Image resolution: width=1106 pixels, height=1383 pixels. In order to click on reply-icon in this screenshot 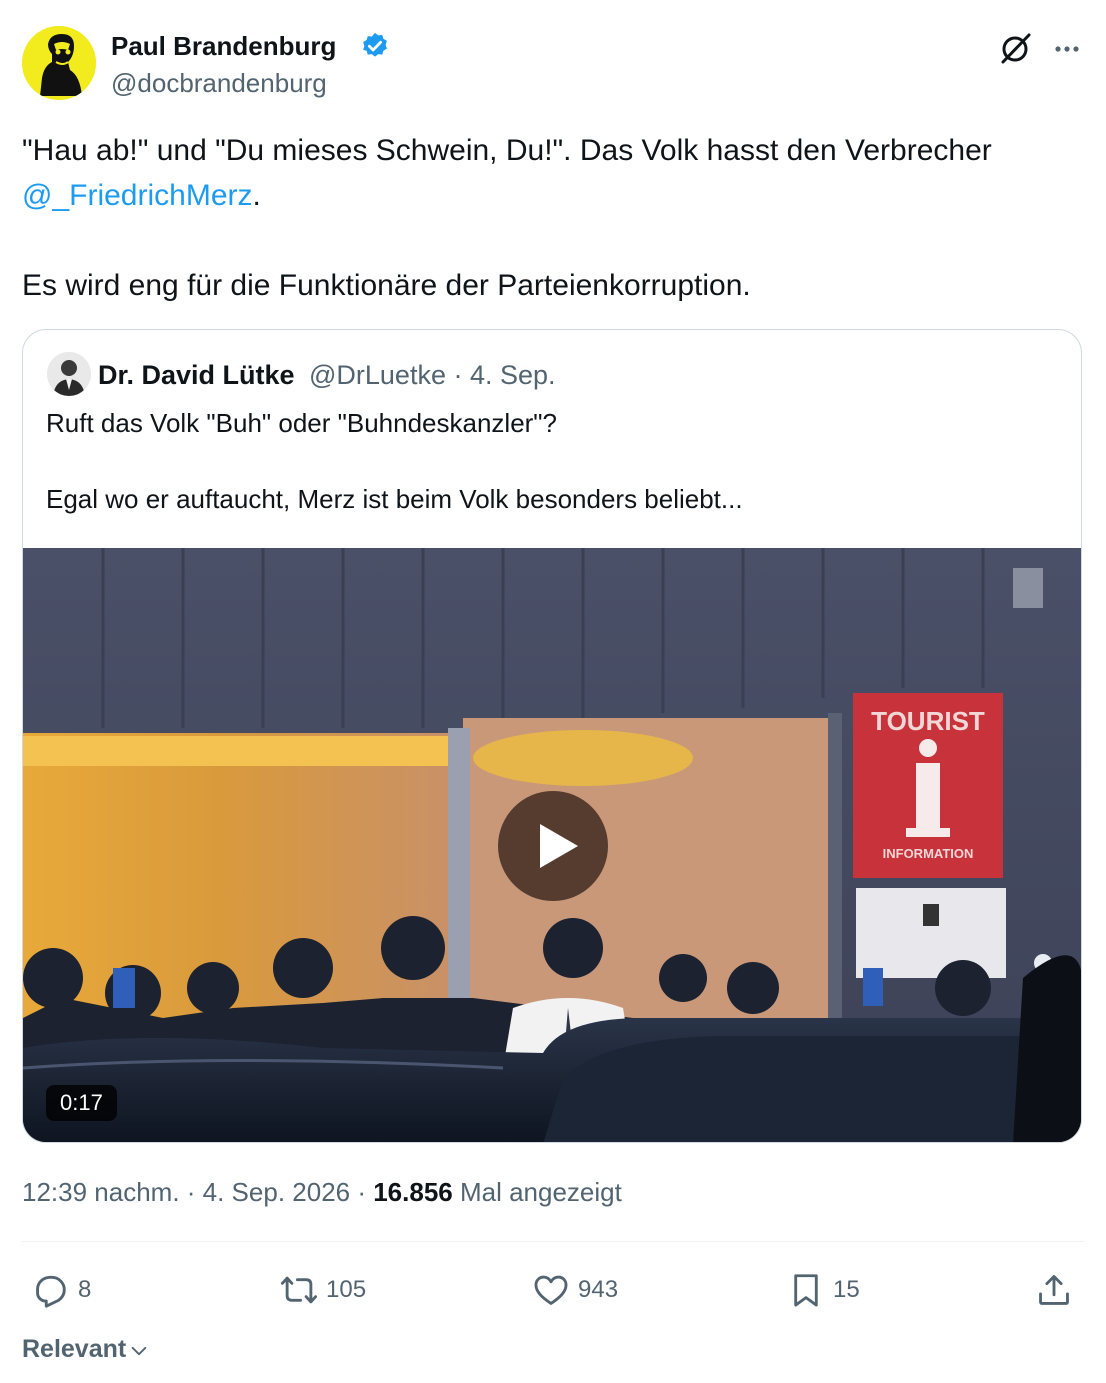, I will do `click(51, 1291)`.